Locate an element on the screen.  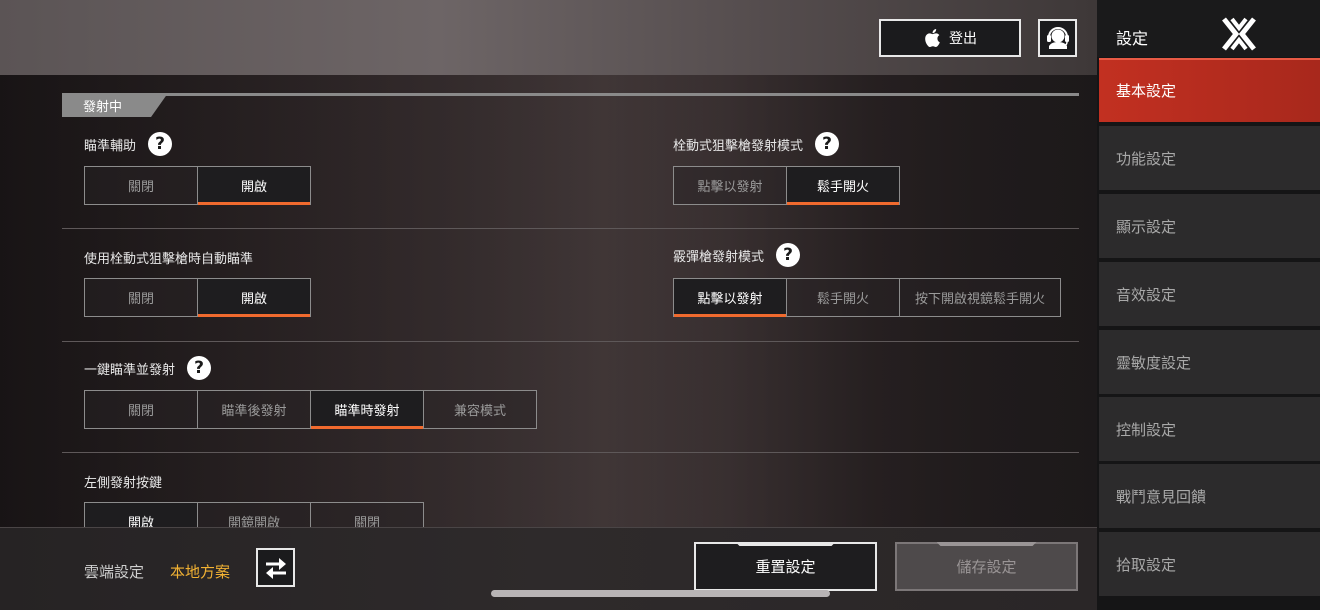
horizontal-scrollbar is located at coordinates (660, 593).